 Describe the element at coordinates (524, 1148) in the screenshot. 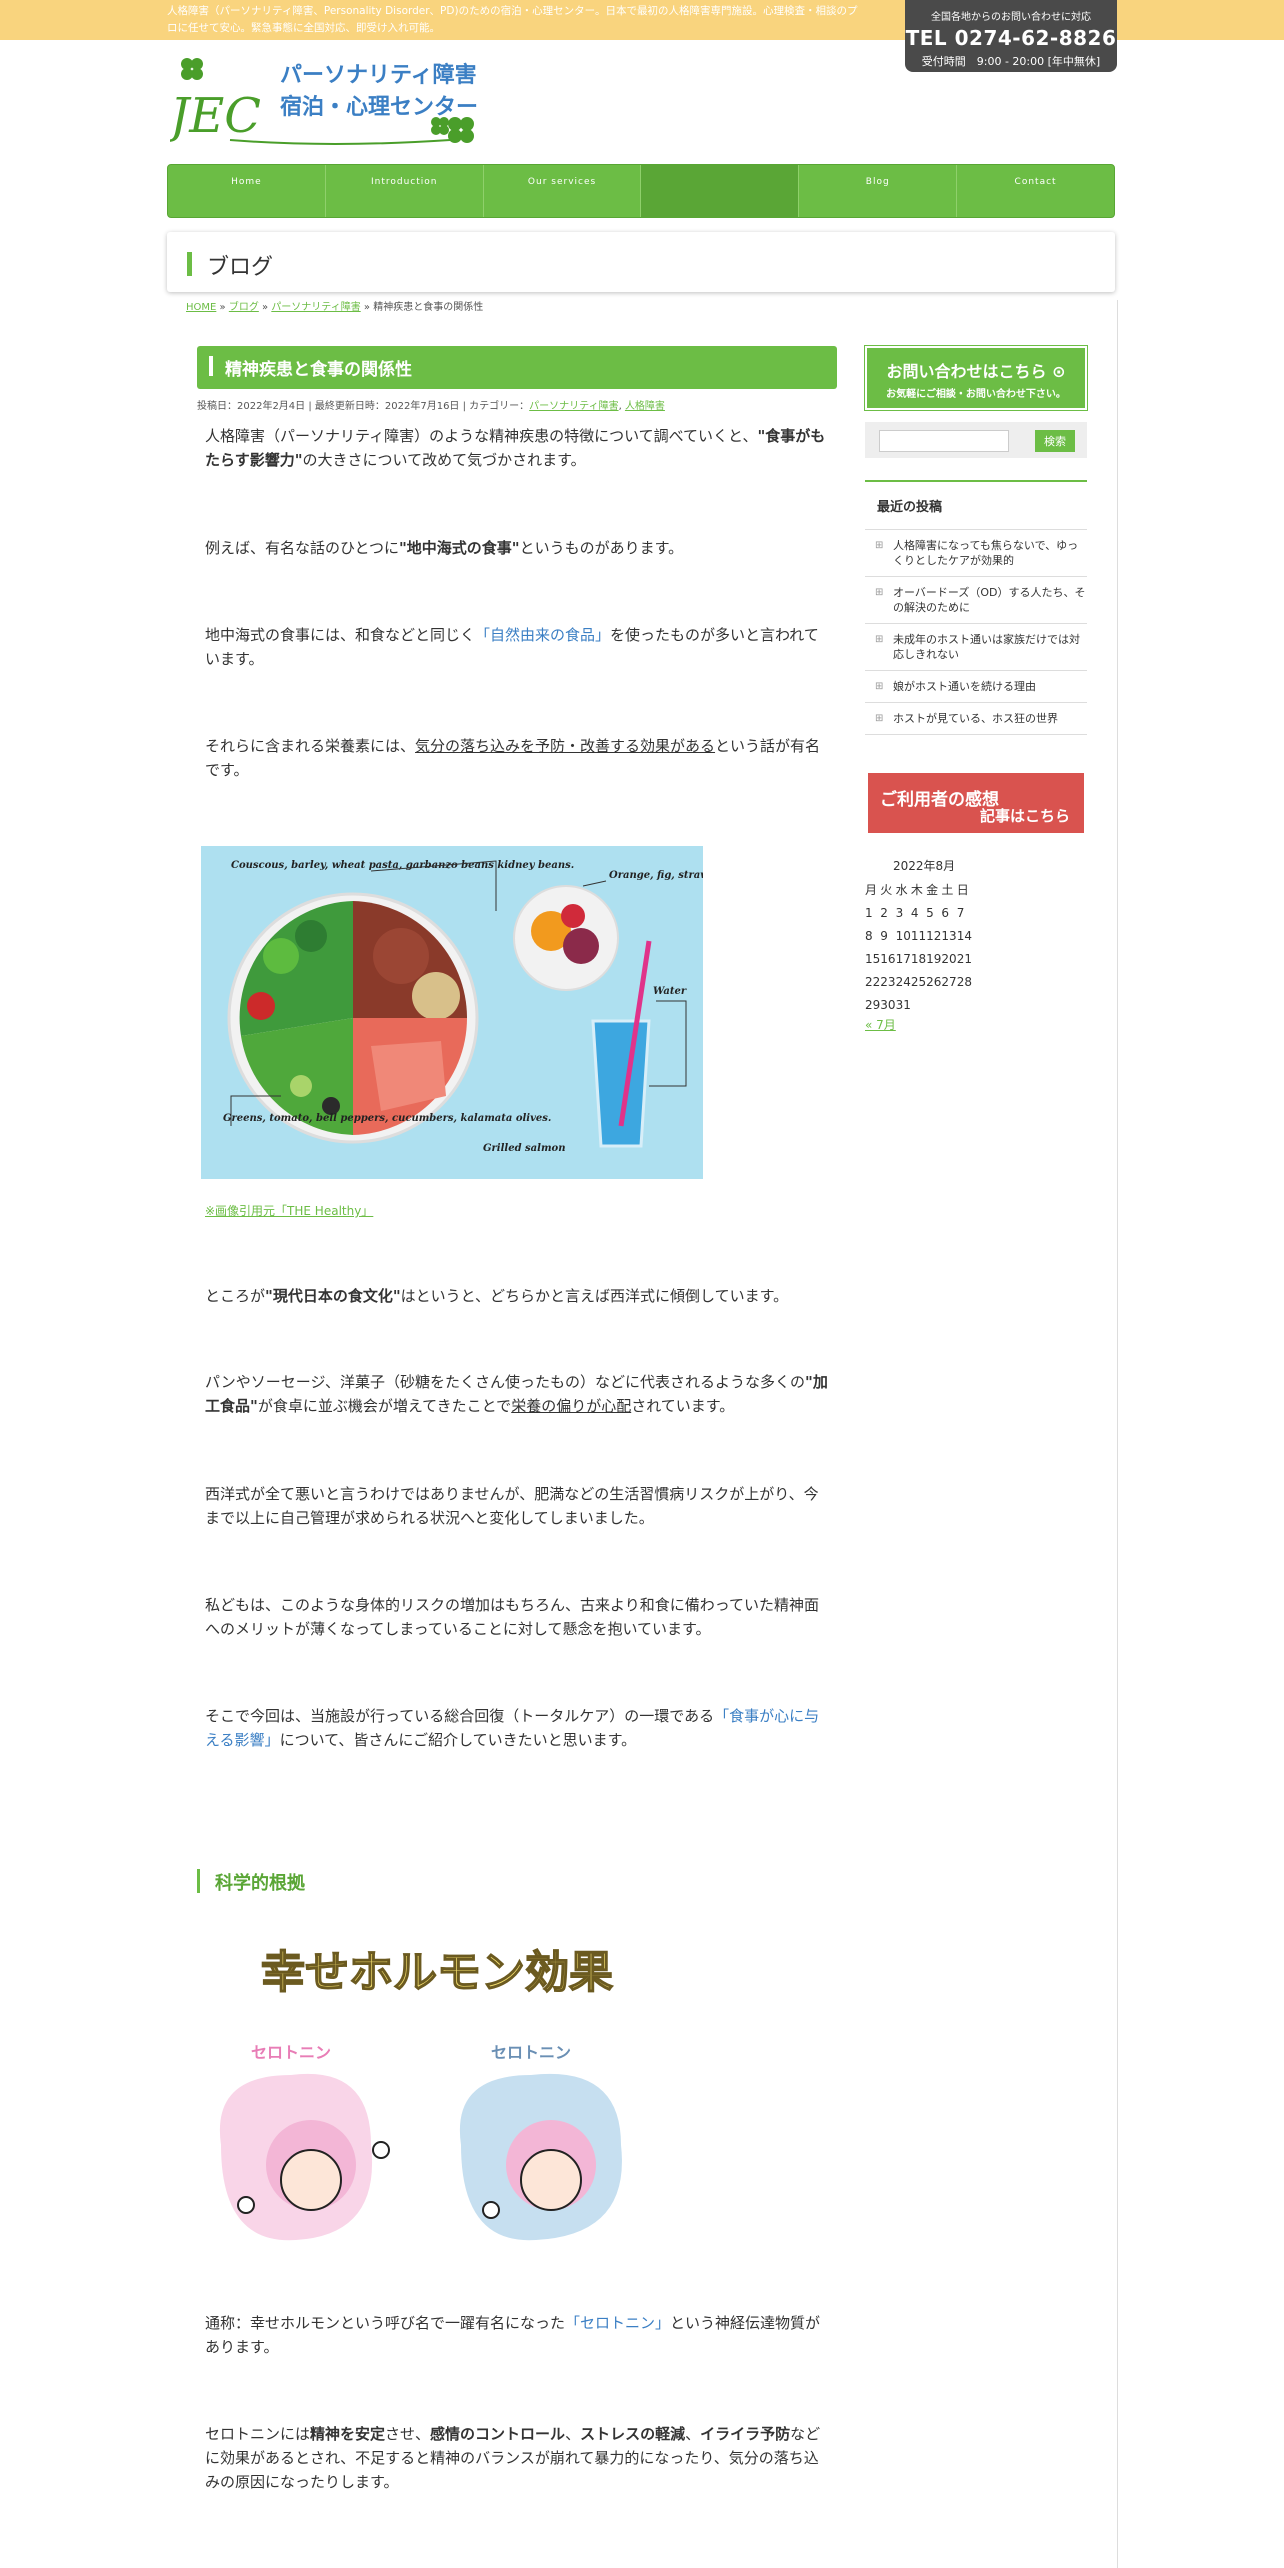

I see `svg-text: Grilled salmon` at that location.